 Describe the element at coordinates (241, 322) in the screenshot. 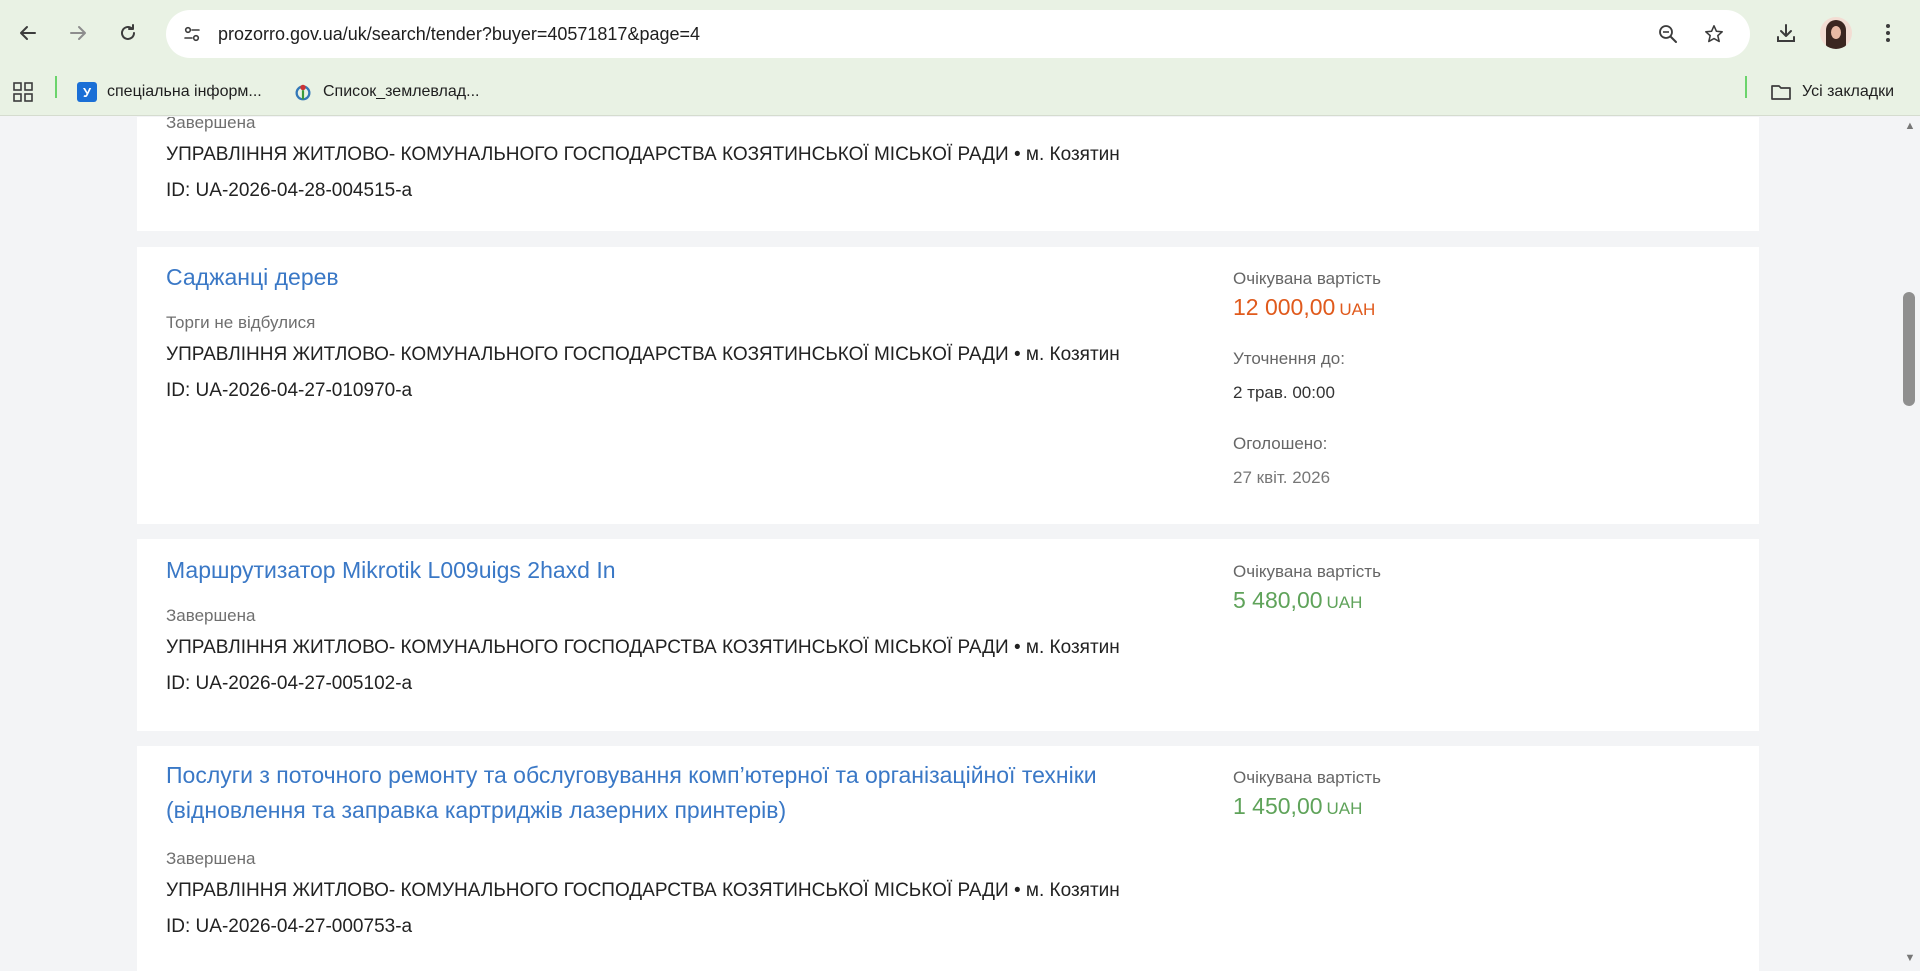

I see `tender-status: Торги не відбулися` at that location.